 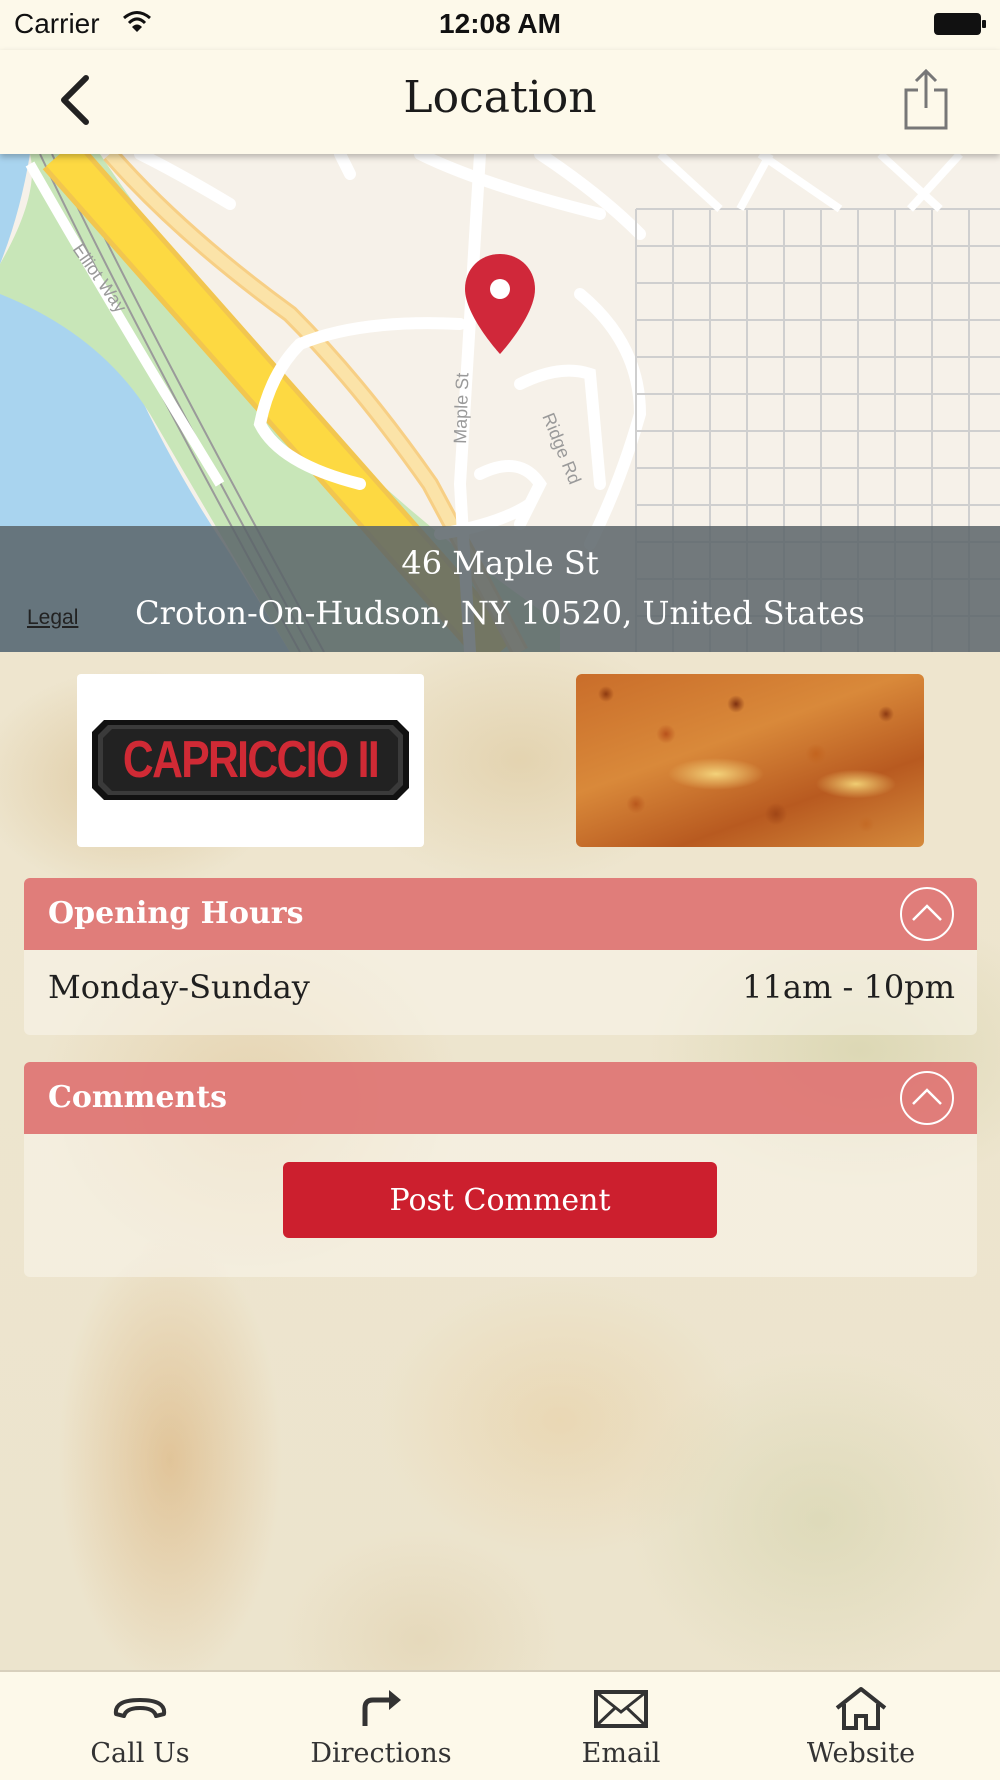 I want to click on comments-title: Comments, so click(x=138, y=1097).